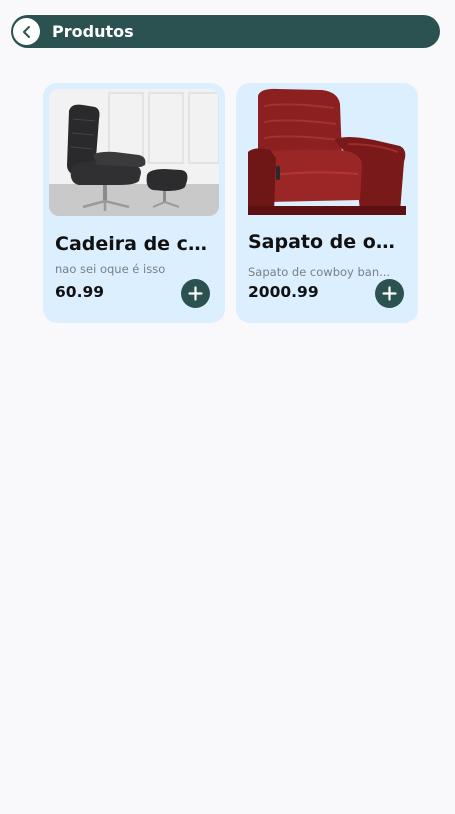  What do you see at coordinates (225, 31) in the screenshot?
I see `app-bar: Produtos` at bounding box center [225, 31].